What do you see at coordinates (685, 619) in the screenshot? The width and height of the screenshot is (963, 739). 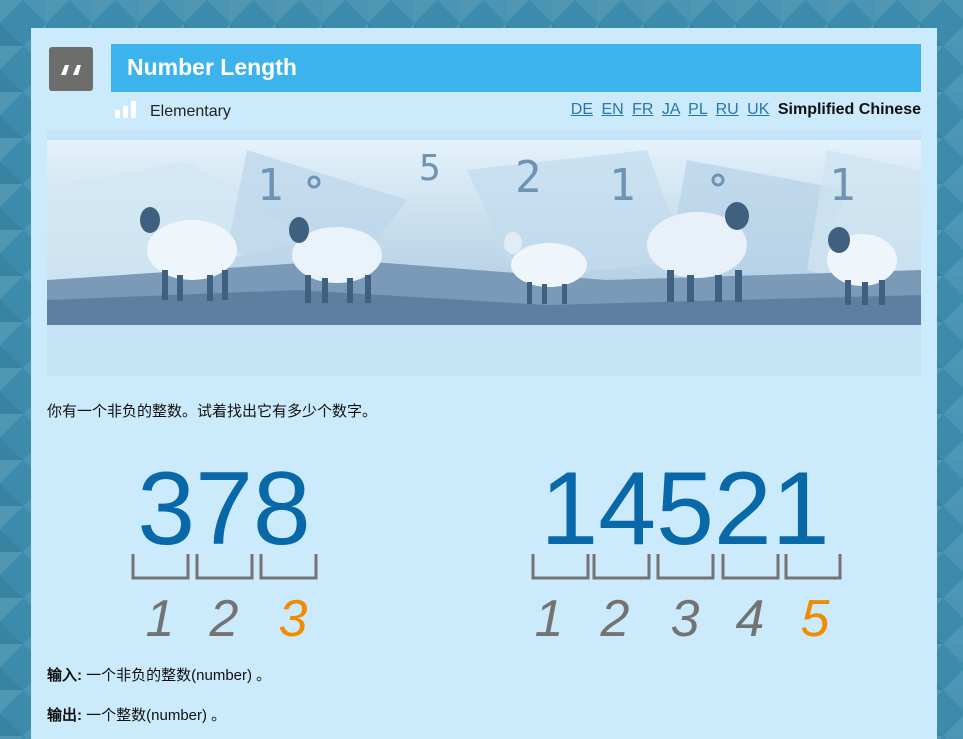 I see `digit-index: 3` at bounding box center [685, 619].